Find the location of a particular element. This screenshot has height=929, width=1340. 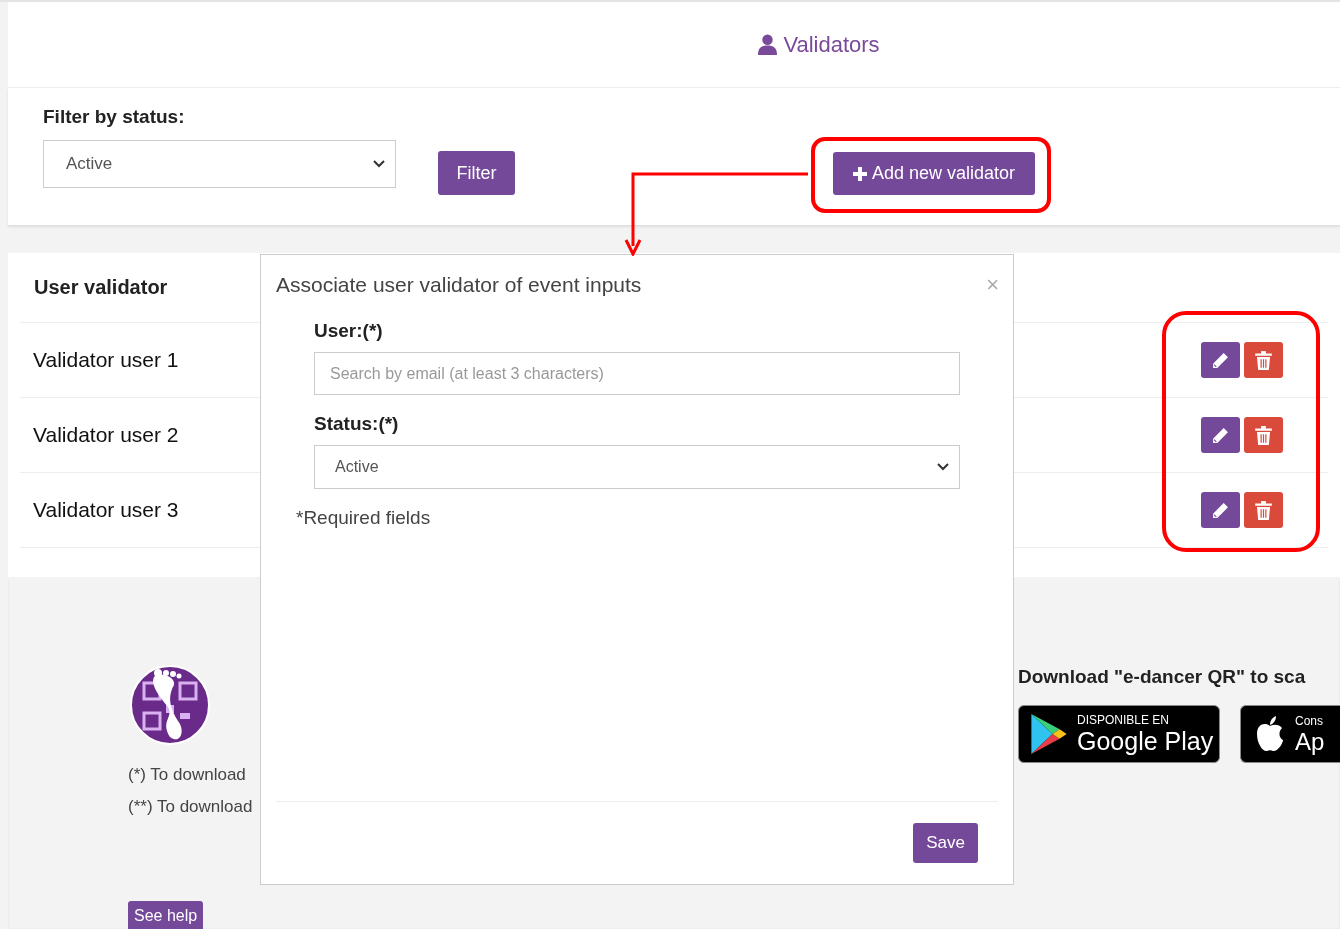

user-icon is located at coordinates (768, 44).